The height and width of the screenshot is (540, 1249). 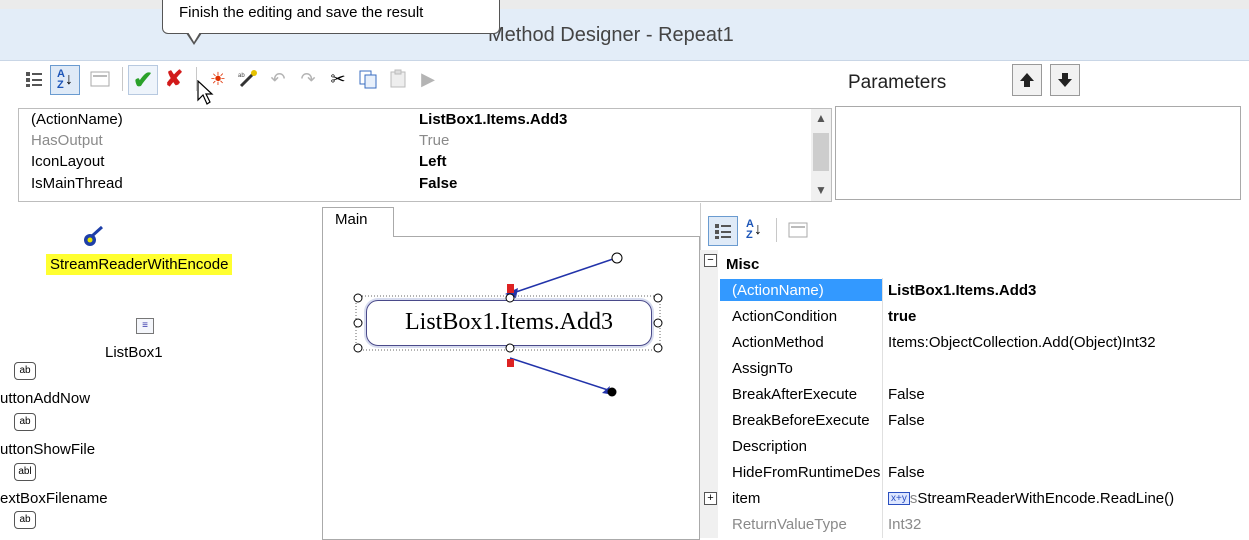 I want to click on vertical-scrollbar: ▲ ▼, so click(x=821, y=155).